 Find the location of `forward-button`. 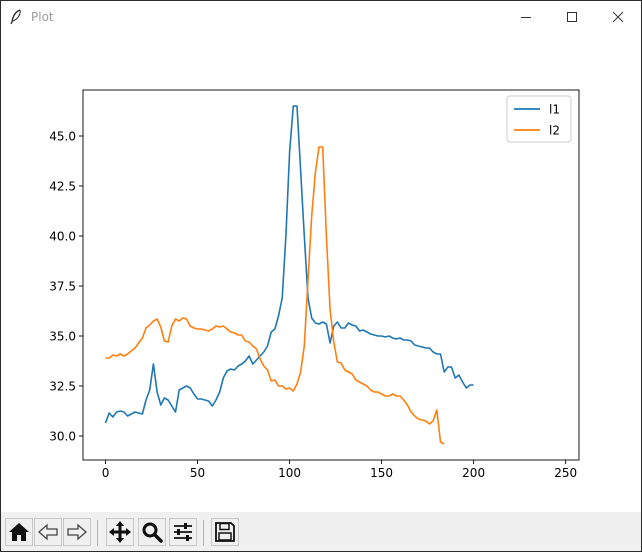

forward-button is located at coordinates (77, 532).